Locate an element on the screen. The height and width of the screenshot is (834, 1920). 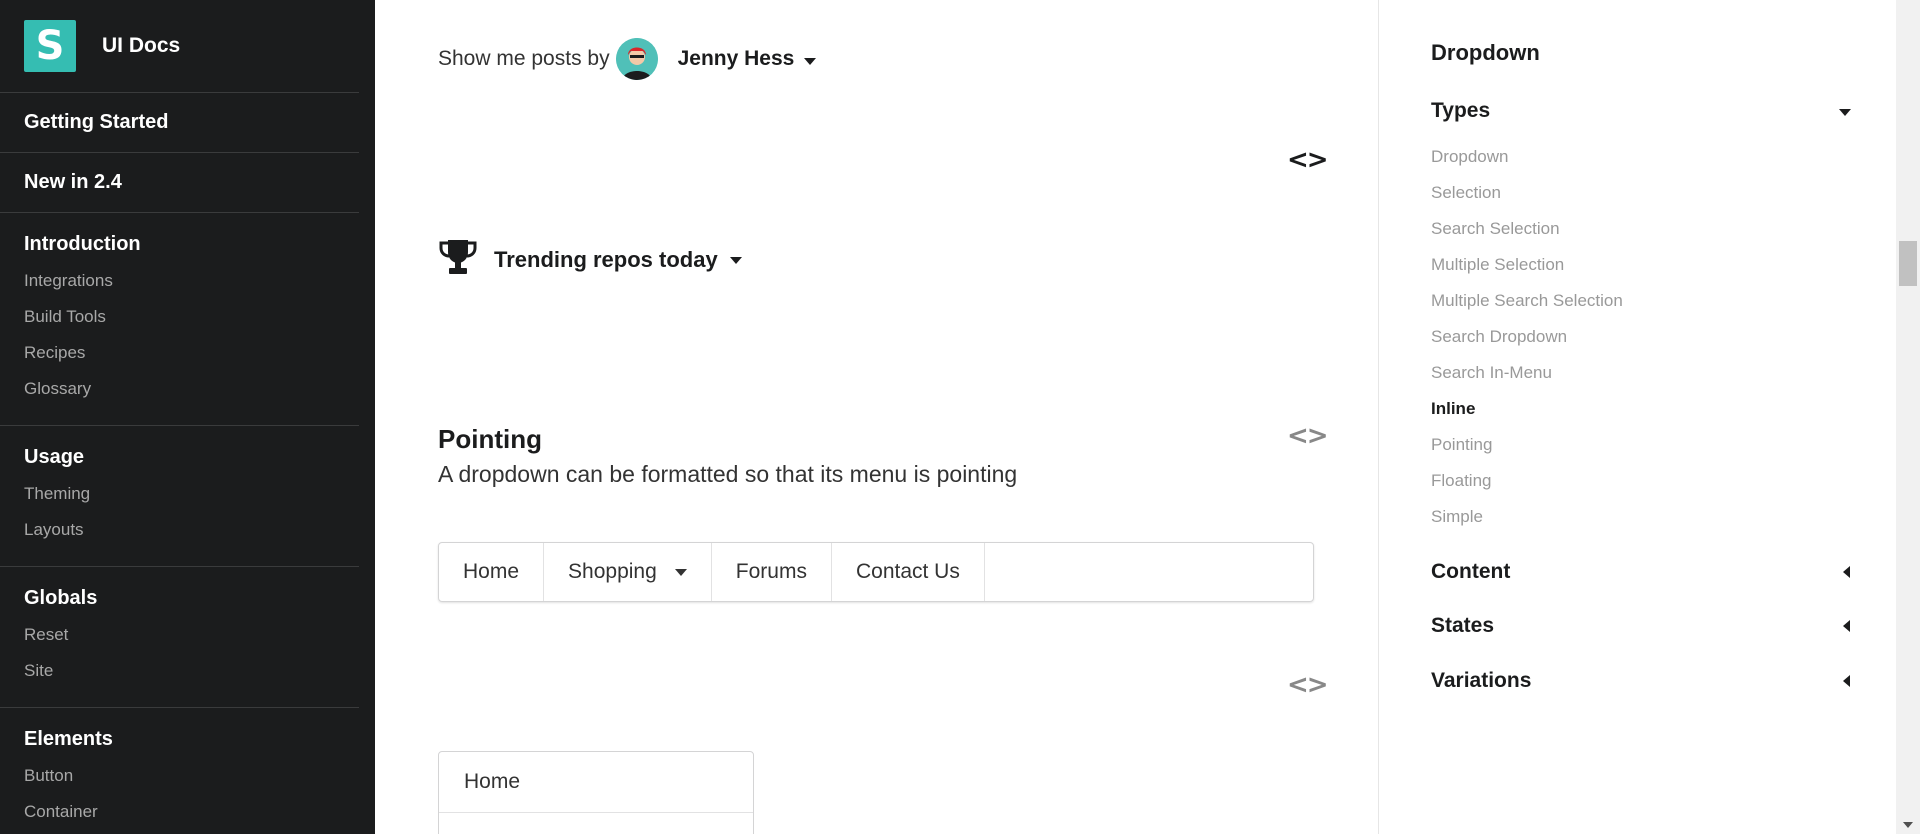
toc-link-multiple-selection: Multiple Selection is located at coordinates (1527, 265).